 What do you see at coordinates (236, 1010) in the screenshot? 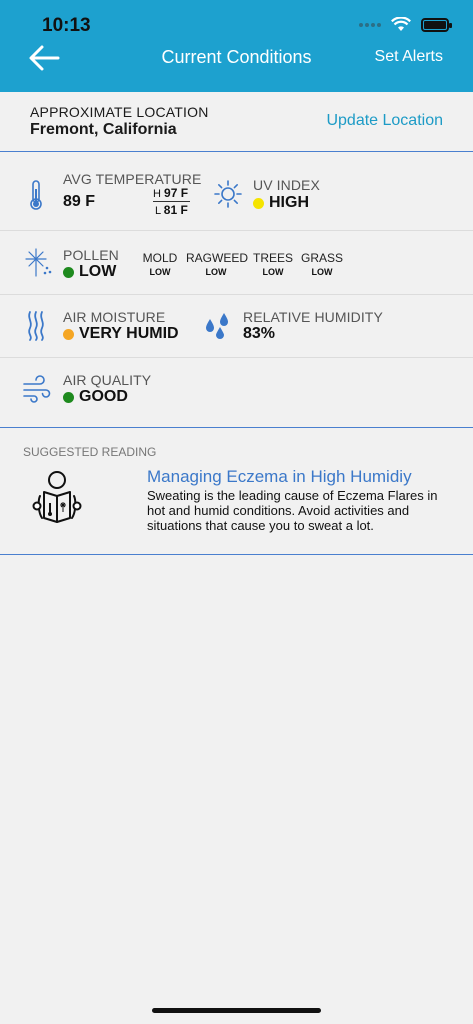
I see `home-indicator` at bounding box center [236, 1010].